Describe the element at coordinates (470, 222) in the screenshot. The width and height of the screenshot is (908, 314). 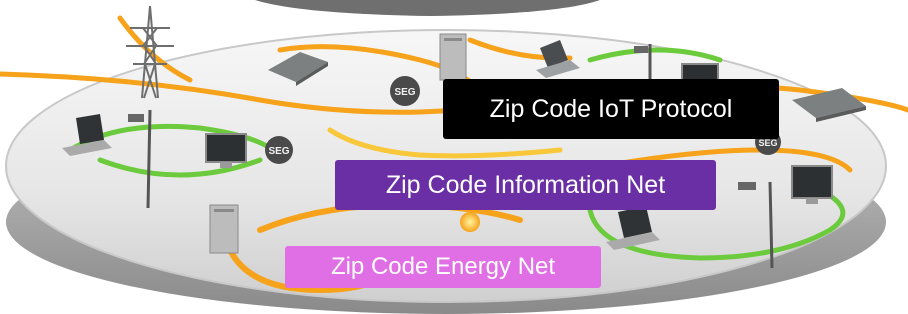
I see `energy-node` at that location.